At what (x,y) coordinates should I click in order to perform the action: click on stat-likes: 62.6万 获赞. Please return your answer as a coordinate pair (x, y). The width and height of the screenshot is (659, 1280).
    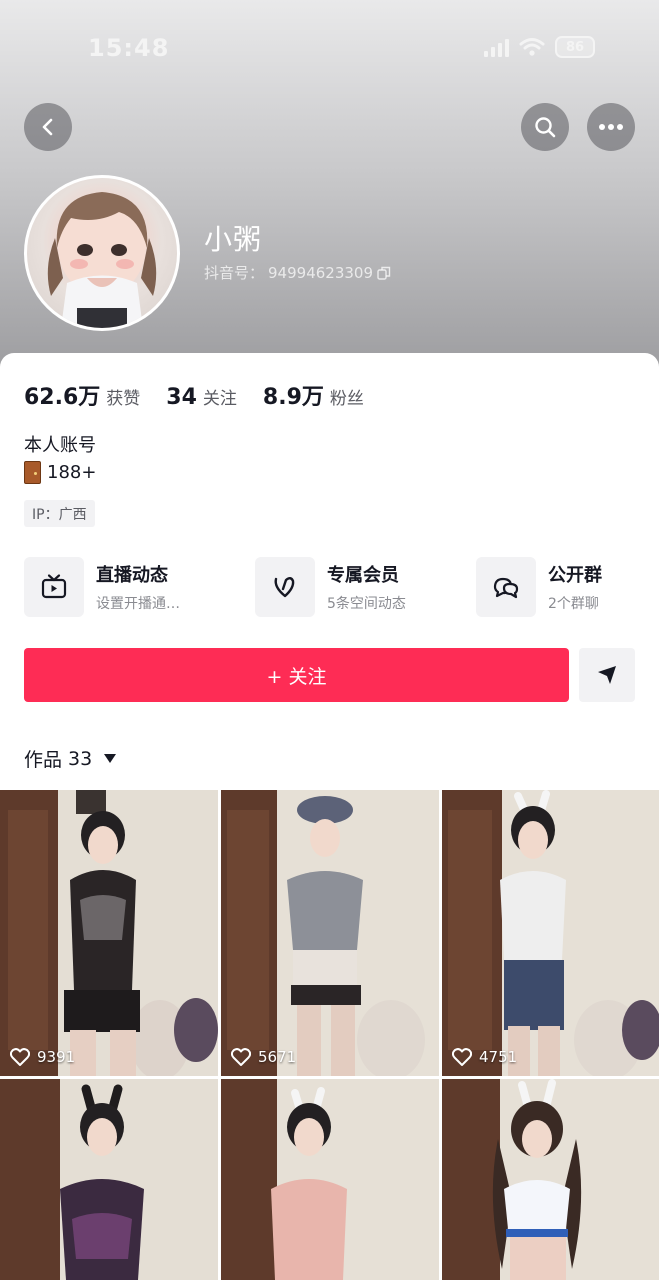
    Looking at the image, I should click on (82, 395).